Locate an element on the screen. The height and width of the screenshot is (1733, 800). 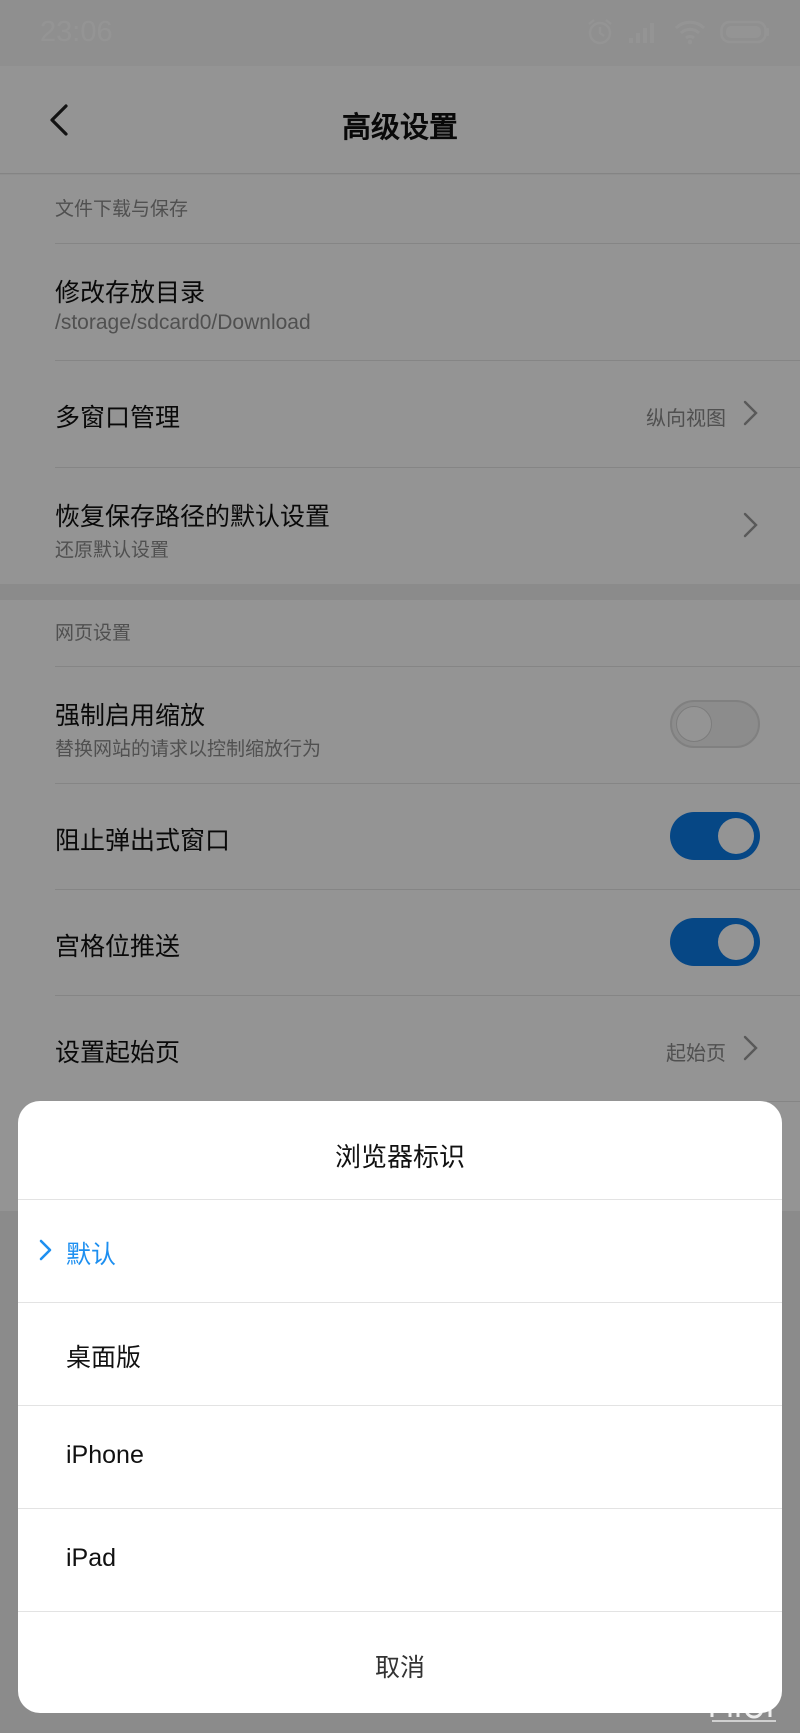
option-label: iPhone is located at coordinates (105, 1455).